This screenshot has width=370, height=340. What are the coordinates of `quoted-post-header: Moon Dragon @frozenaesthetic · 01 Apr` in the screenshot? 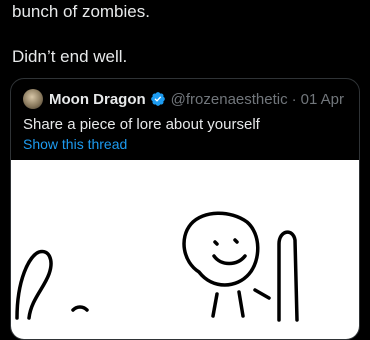 It's located at (183, 99).